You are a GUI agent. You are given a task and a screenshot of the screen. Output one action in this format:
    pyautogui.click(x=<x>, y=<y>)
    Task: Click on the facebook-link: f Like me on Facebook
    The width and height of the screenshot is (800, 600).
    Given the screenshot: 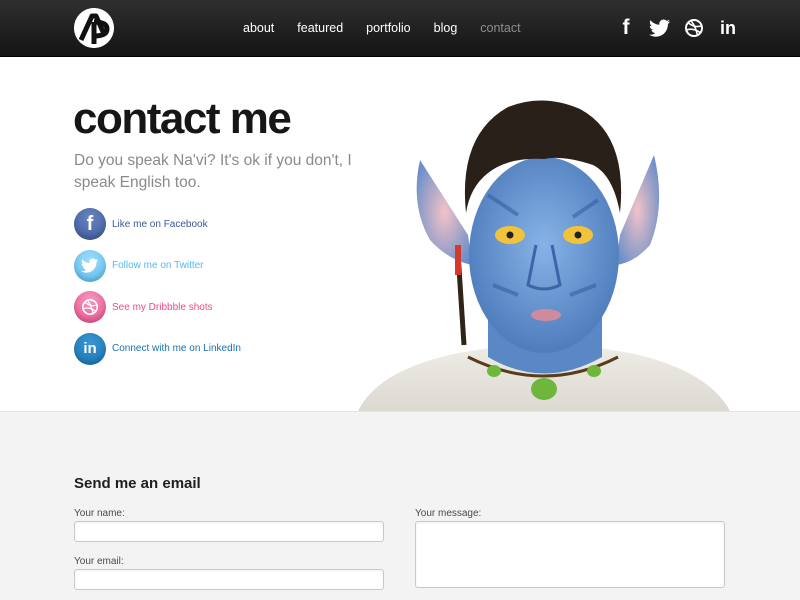 What is the action you would take?
    pyautogui.click(x=157, y=224)
    